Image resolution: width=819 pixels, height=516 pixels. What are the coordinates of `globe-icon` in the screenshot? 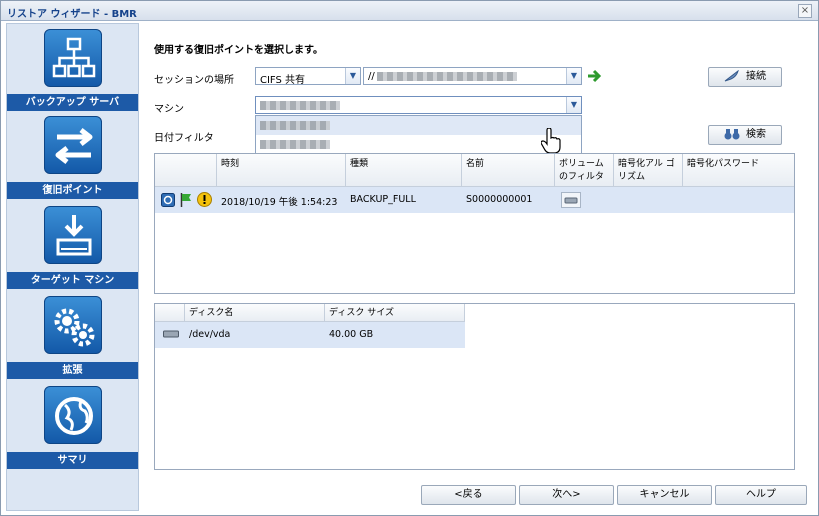 It's located at (73, 415).